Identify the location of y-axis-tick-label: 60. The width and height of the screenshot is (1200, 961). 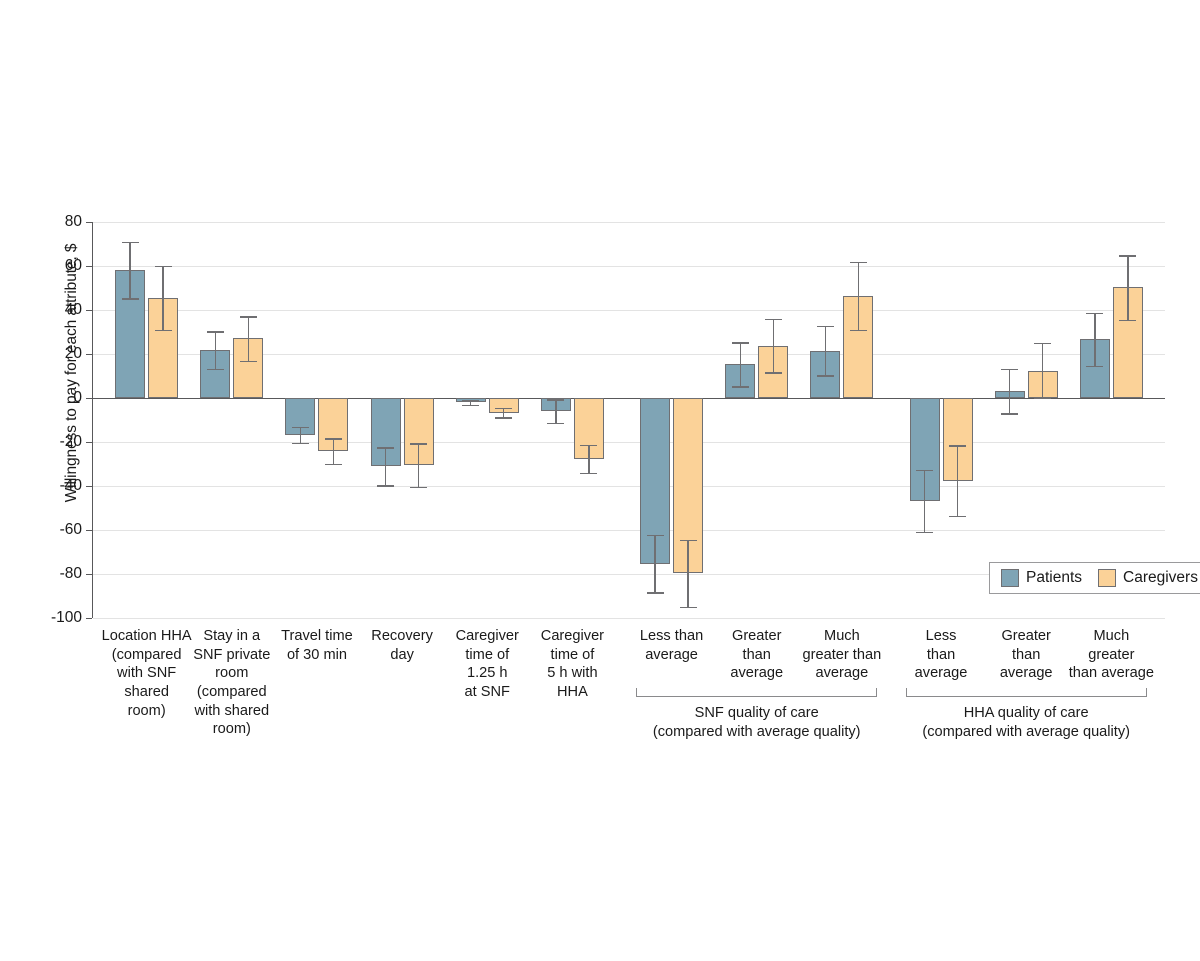
(73, 265).